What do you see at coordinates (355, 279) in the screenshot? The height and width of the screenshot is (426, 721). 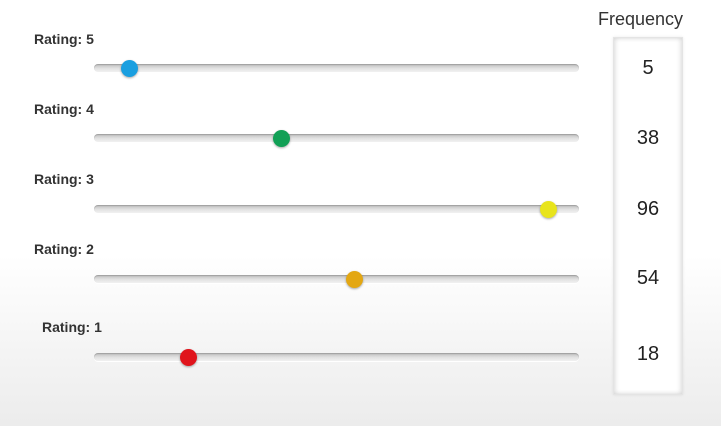 I see `rating-2-slider-thumb` at bounding box center [355, 279].